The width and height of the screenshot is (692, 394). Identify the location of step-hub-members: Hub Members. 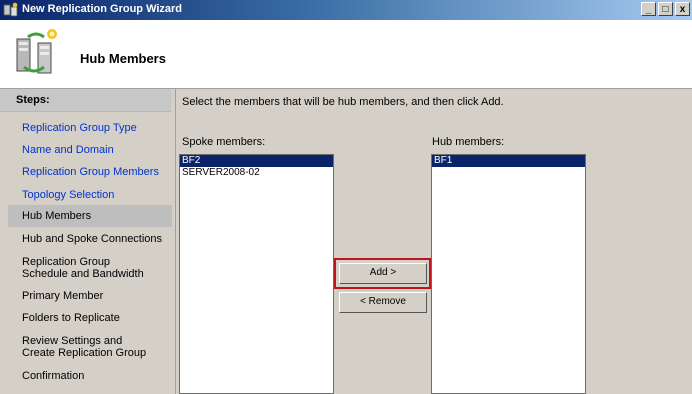
(90, 216).